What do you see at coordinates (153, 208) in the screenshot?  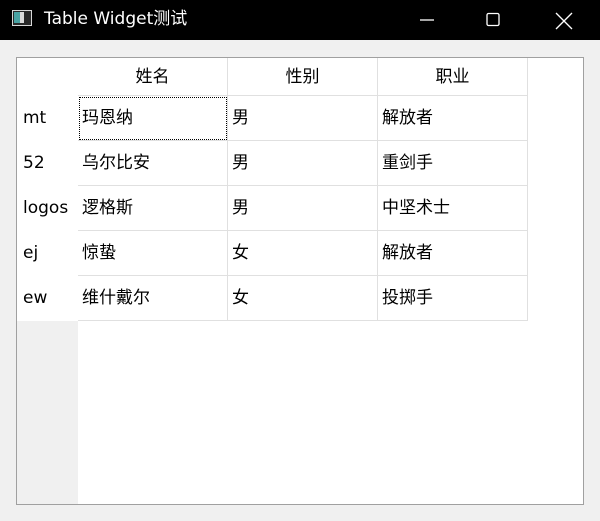 I see `table-cell: 逻格斯` at bounding box center [153, 208].